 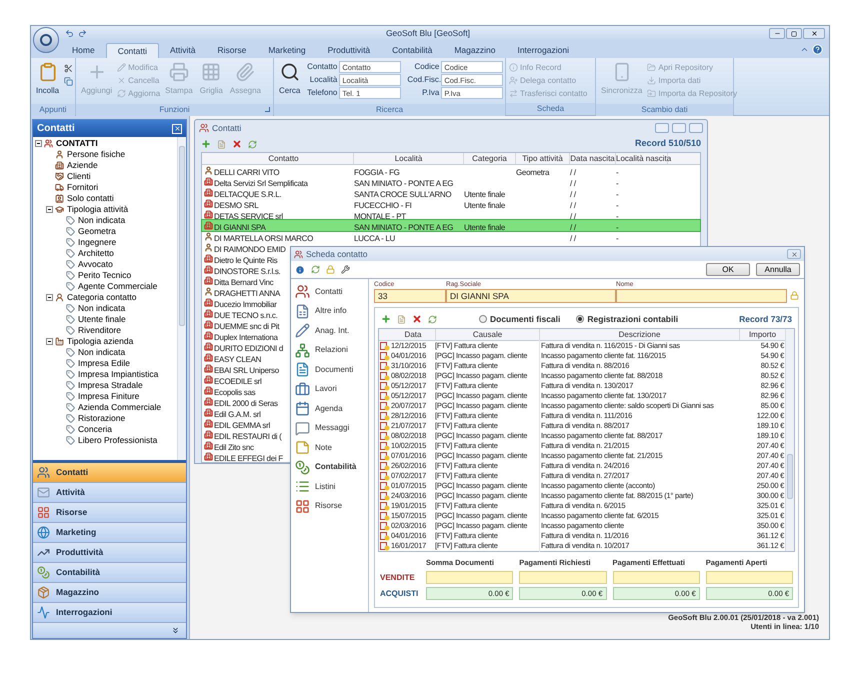 What do you see at coordinates (246, 403) in the screenshot?
I see `table-cell: EDIL 2000 di Seras` at bounding box center [246, 403].